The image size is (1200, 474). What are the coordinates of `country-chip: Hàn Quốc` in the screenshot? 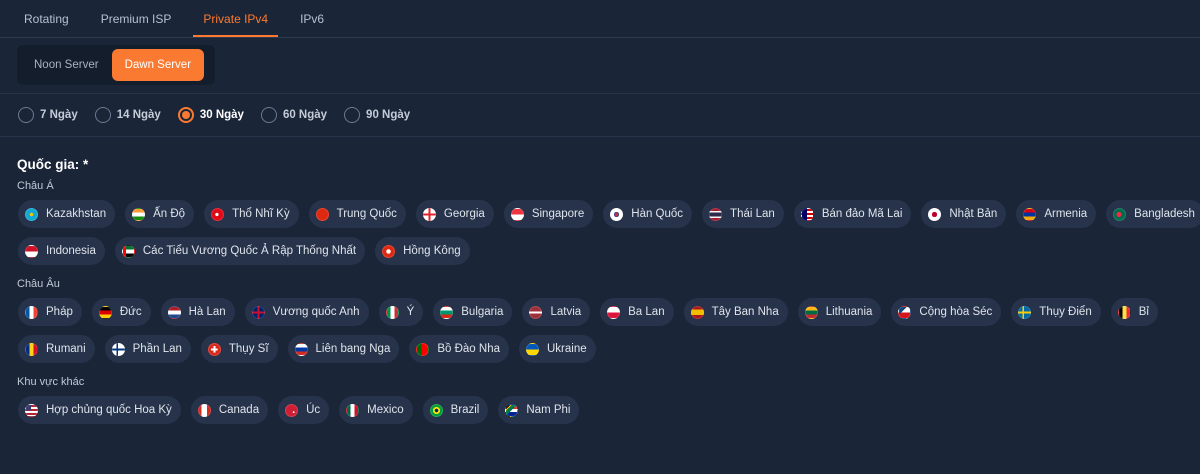 It's located at (648, 214).